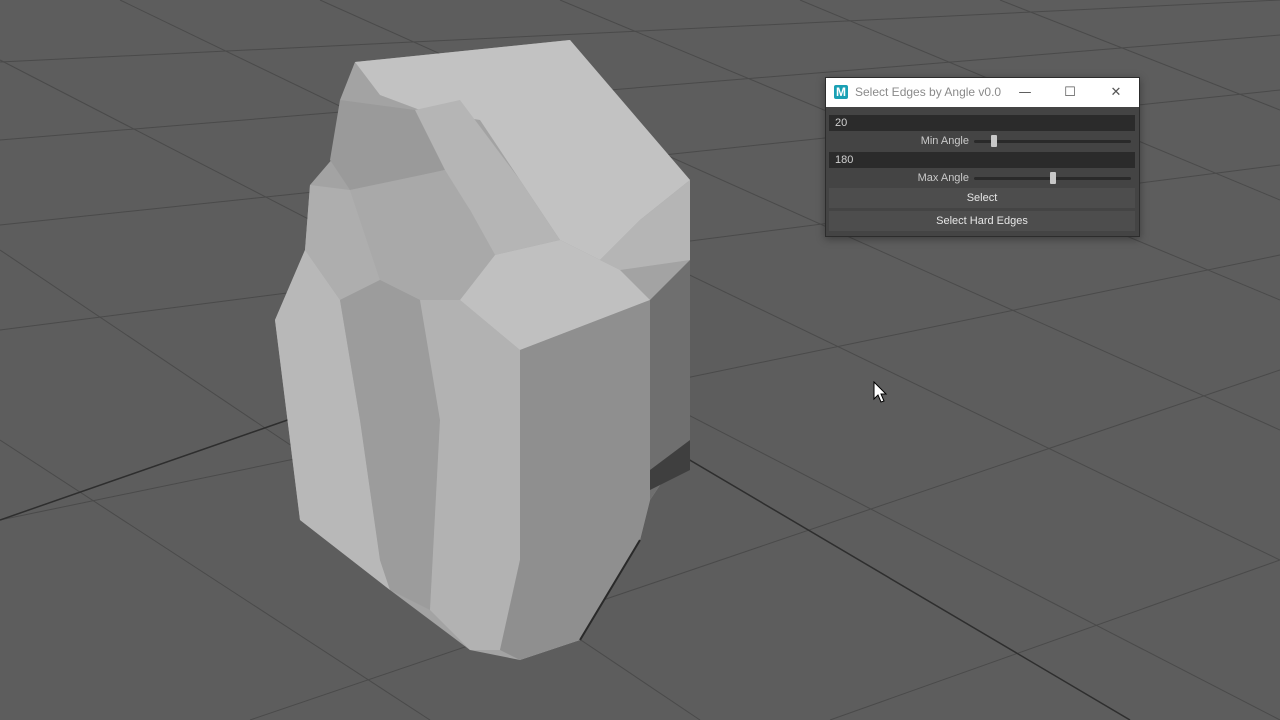 This screenshot has height=720, width=1280. What do you see at coordinates (928, 92) in the screenshot?
I see `window-title: Select Edges by Angle v0.0` at bounding box center [928, 92].